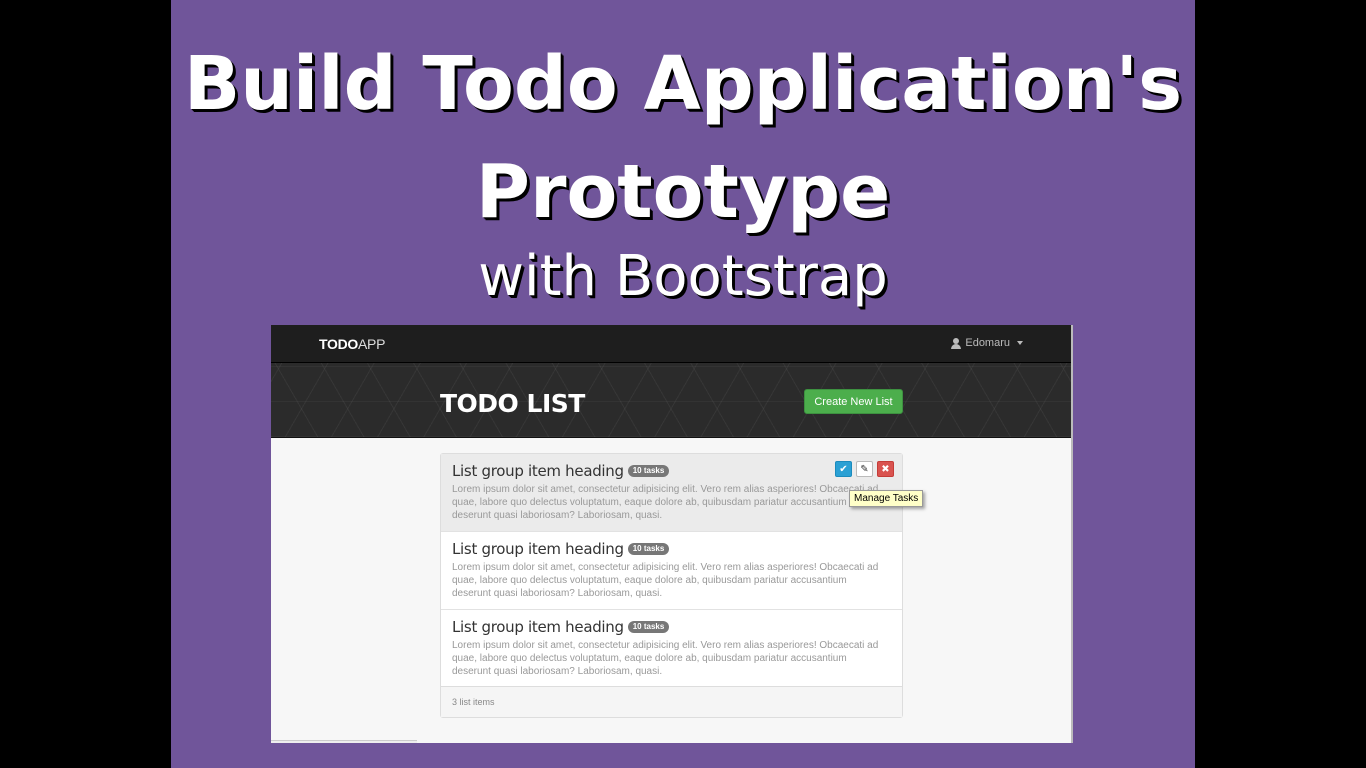 The image size is (1366, 768). What do you see at coordinates (671, 344) in the screenshot?
I see `navbar: TODOAPP Edomaru` at bounding box center [671, 344].